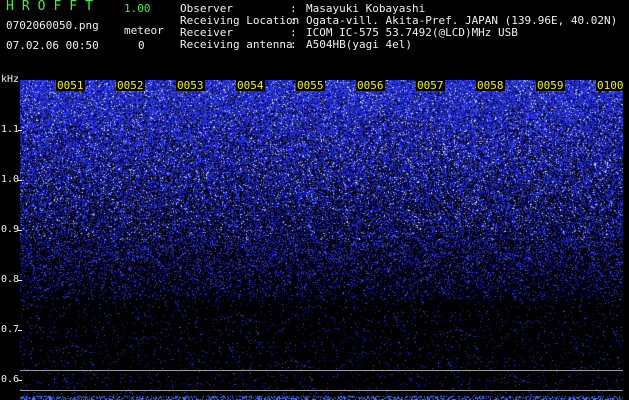 This screenshot has height=400, width=629. Describe the element at coordinates (137, 8) in the screenshot. I see `app-version: 1.00` at that location.